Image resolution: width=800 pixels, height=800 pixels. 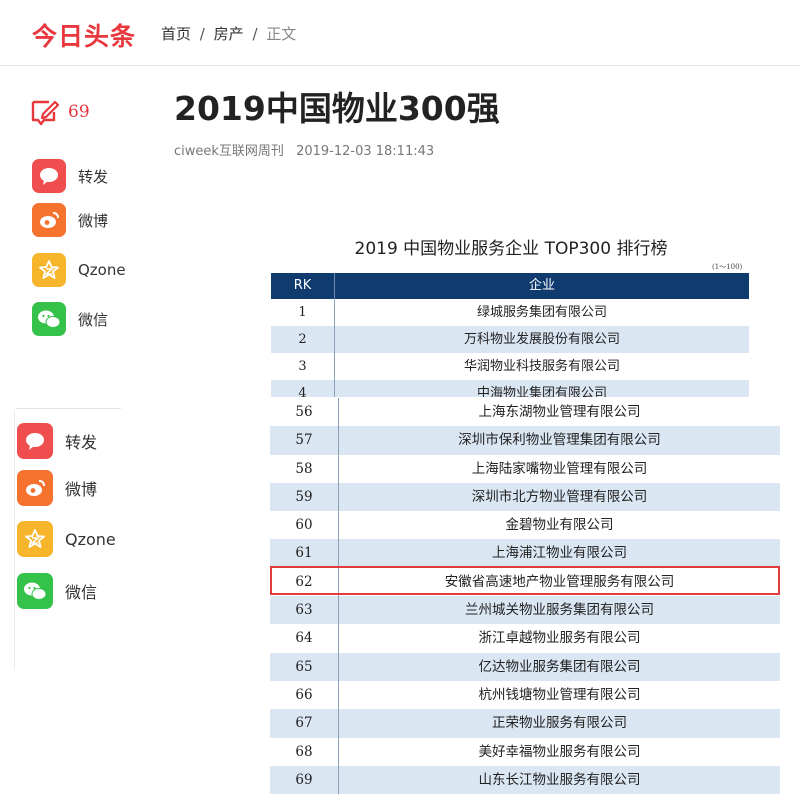 I want to click on sidebar-border, so click(x=14, y=540).